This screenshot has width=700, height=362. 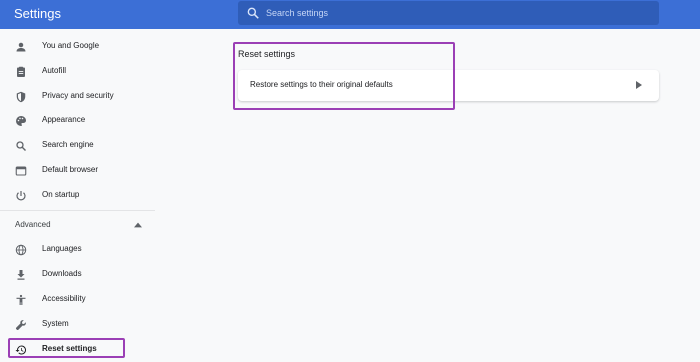 I want to click on shield-icon, so click(x=21, y=97).